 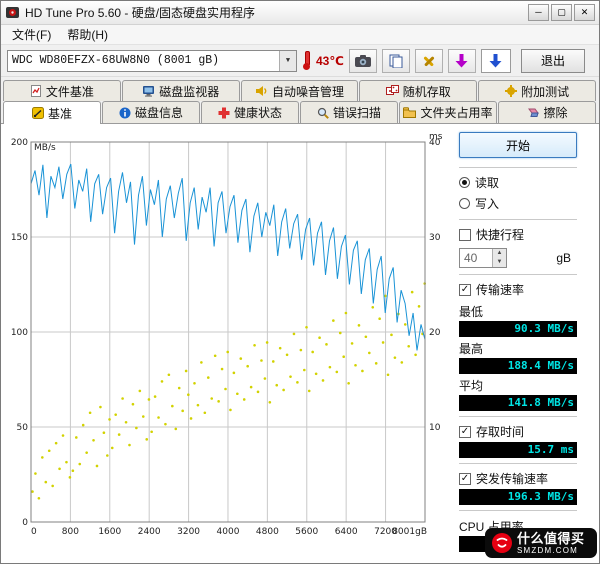 I want to click on menubar: 文件(F) 帮助(H), so click(x=300, y=35).